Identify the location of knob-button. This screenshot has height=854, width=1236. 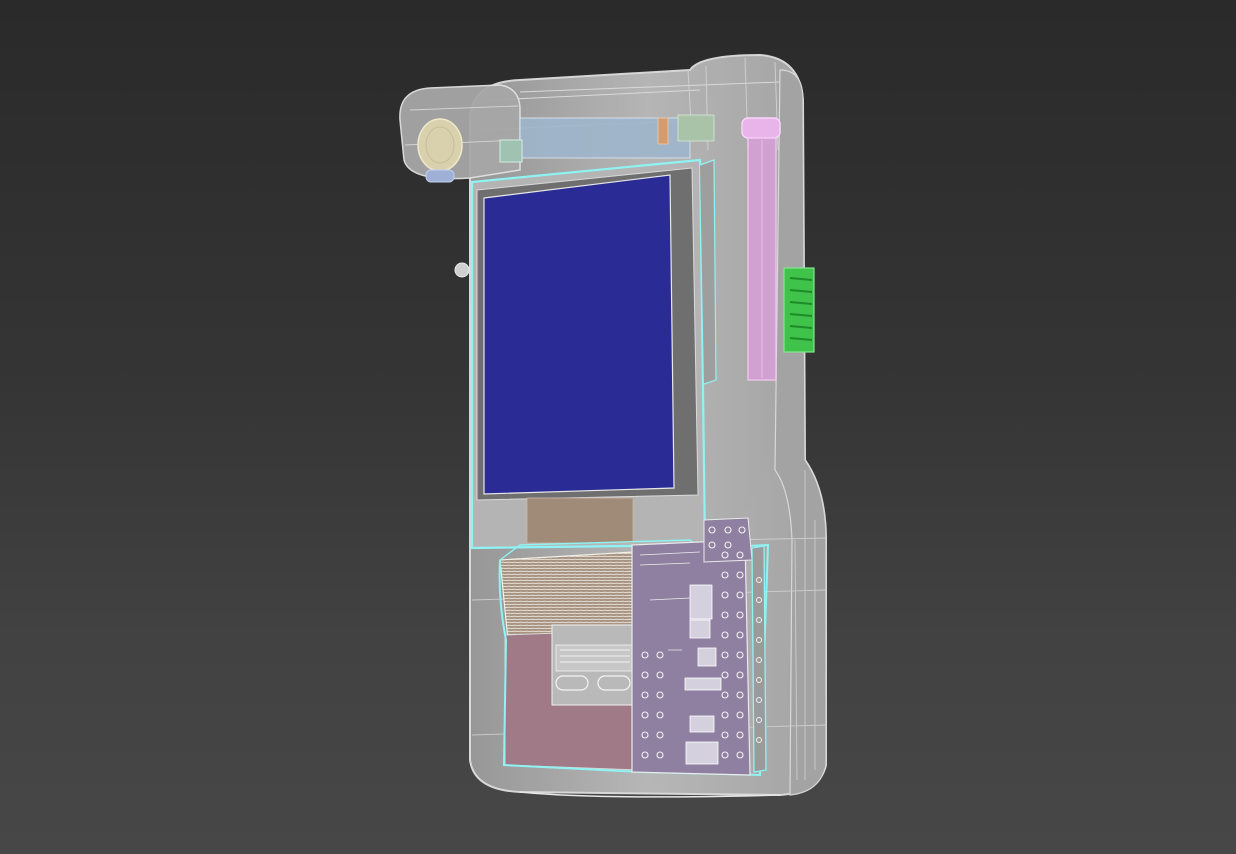
(440, 176).